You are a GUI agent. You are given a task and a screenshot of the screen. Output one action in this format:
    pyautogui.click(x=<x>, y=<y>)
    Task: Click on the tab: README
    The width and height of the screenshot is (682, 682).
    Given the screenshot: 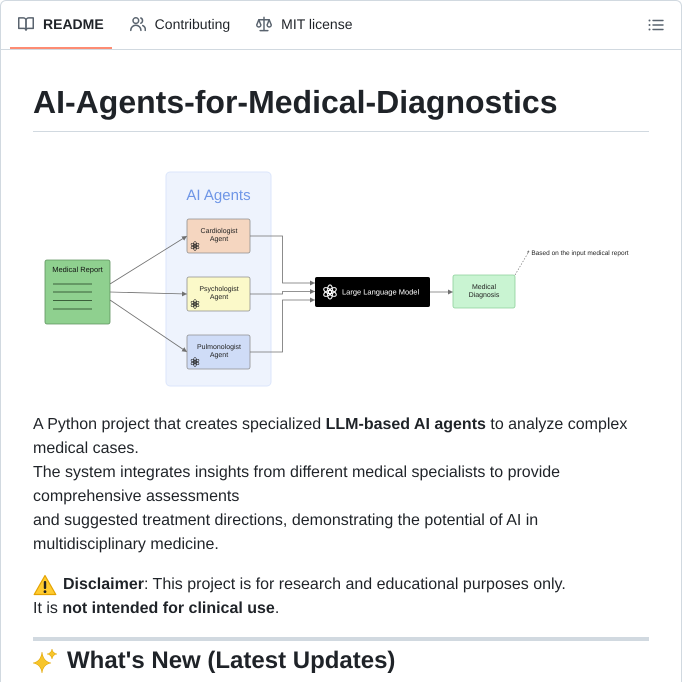 What is the action you would take?
    pyautogui.click(x=61, y=25)
    